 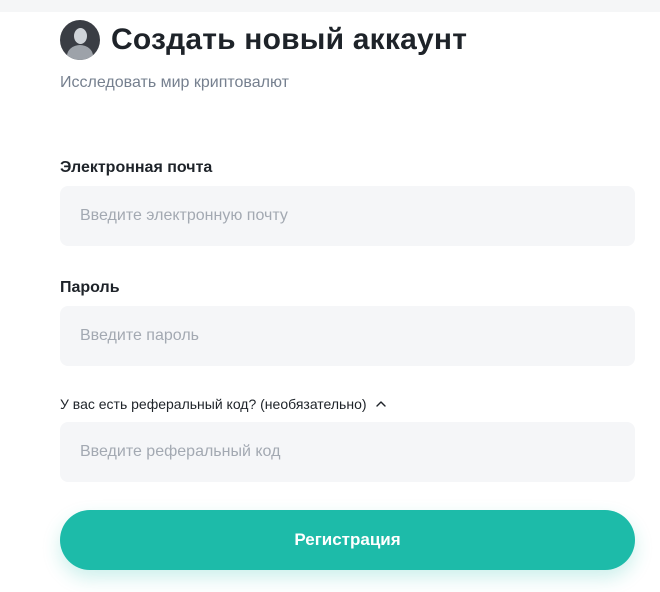 I want to click on password-input, so click(x=347, y=336).